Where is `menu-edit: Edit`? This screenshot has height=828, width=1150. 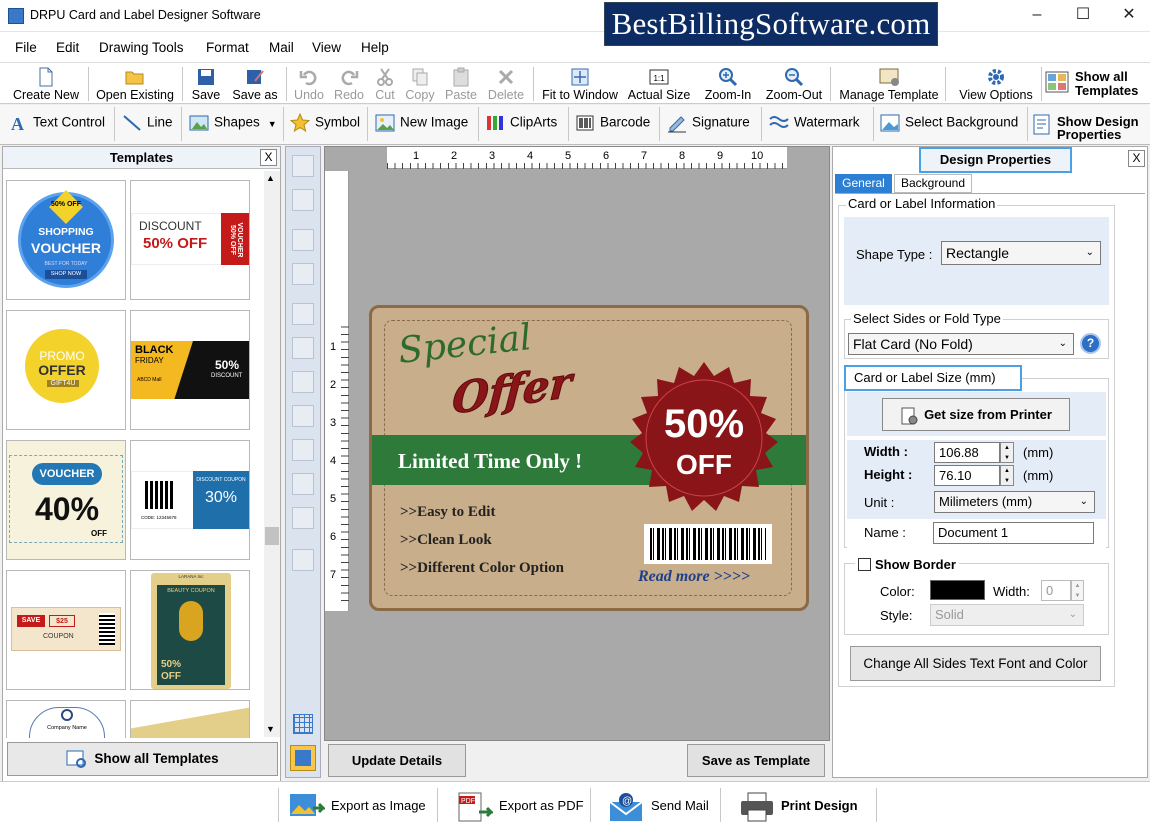
menu-edit: Edit is located at coordinates (67, 47).